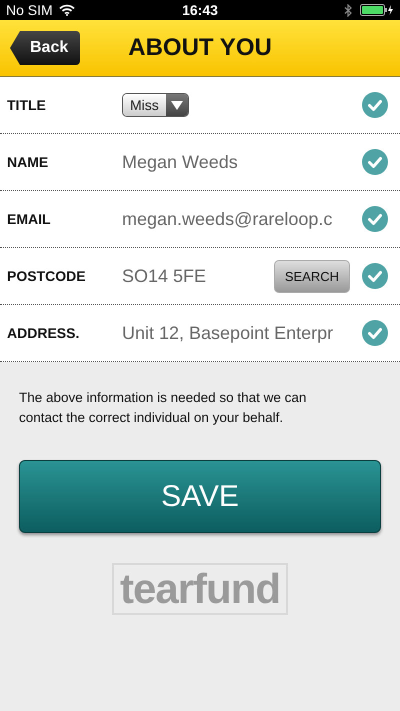 This screenshot has width=400, height=711. What do you see at coordinates (28, 162) in the screenshot?
I see `field-label: NAME` at bounding box center [28, 162].